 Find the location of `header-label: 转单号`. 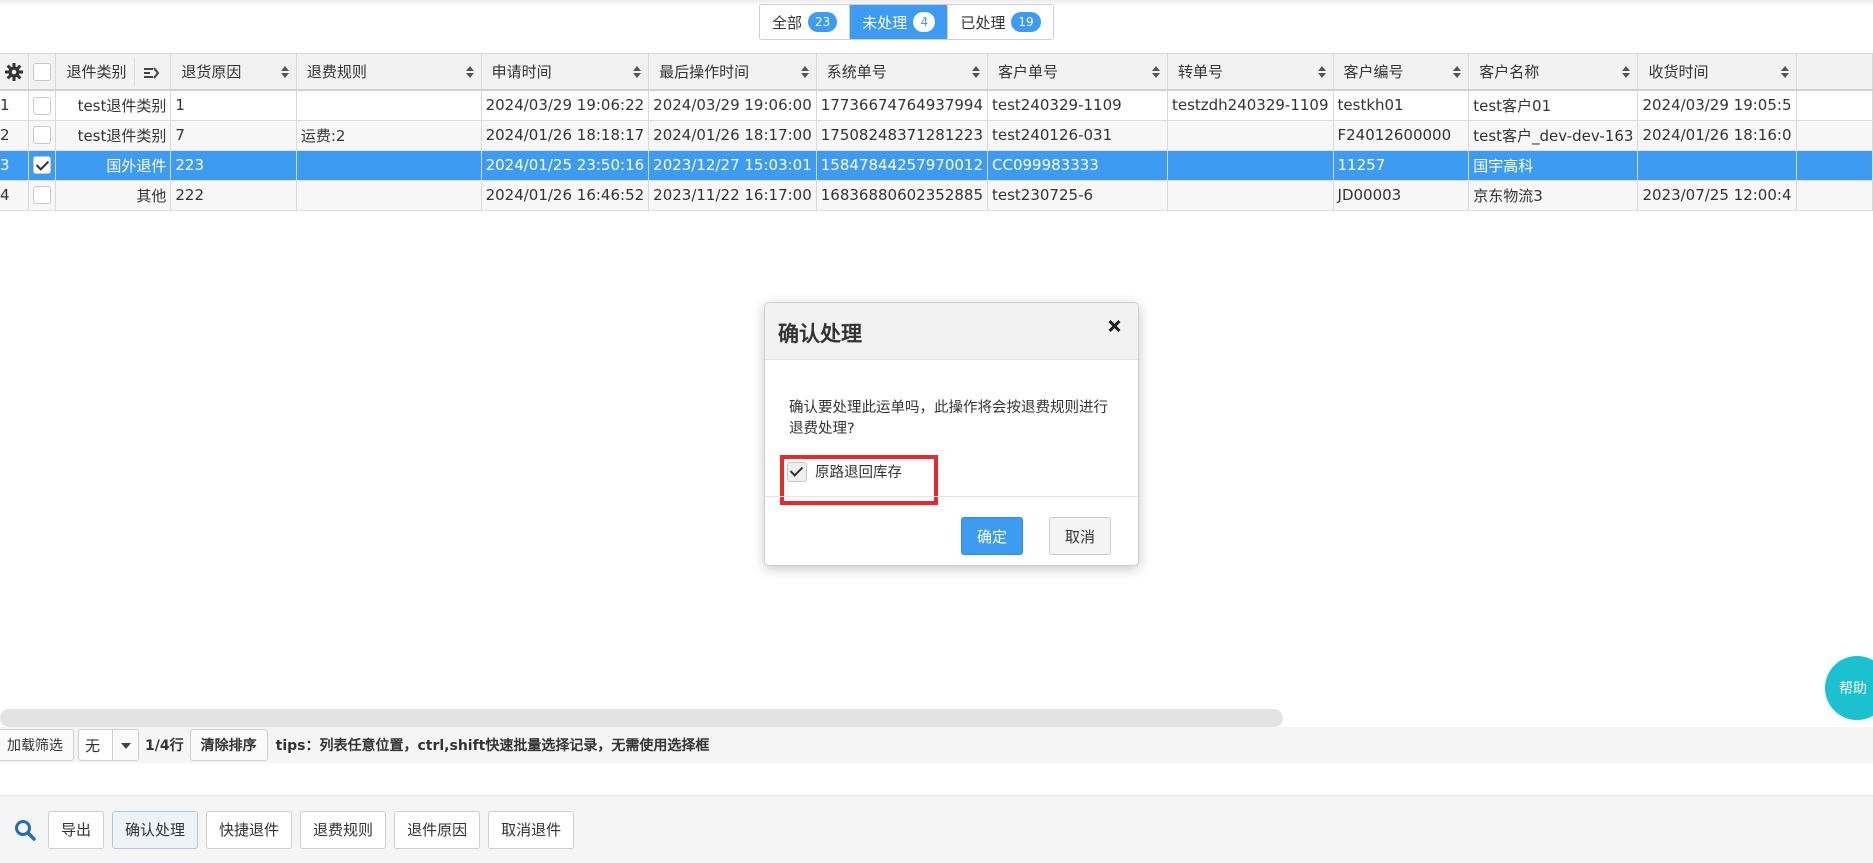

header-label: 转单号 is located at coordinates (1200, 72).